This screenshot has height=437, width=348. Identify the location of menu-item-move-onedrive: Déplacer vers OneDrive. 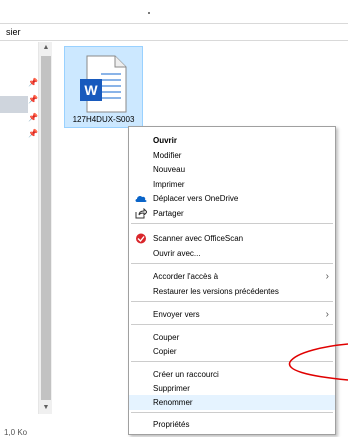
(232, 198).